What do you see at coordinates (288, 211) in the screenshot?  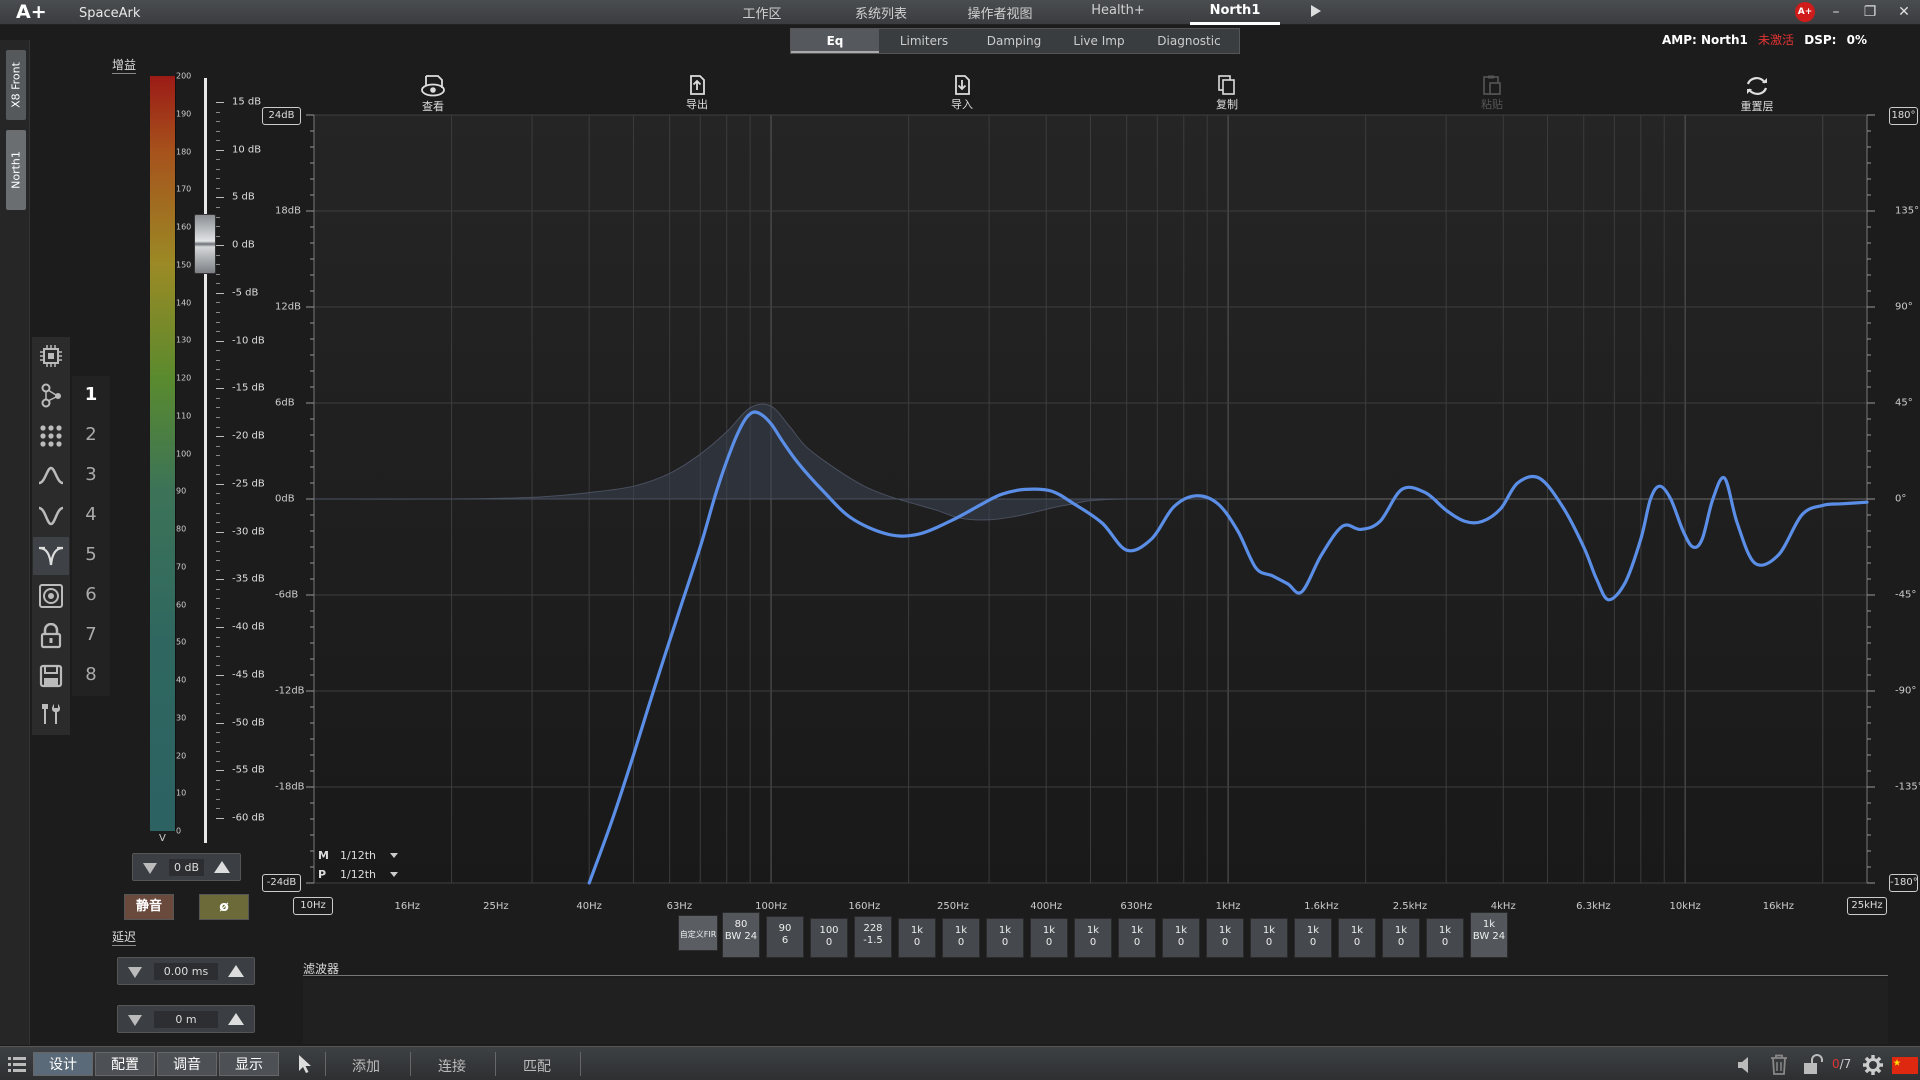 I see `y-tick-label: 18dB` at bounding box center [288, 211].